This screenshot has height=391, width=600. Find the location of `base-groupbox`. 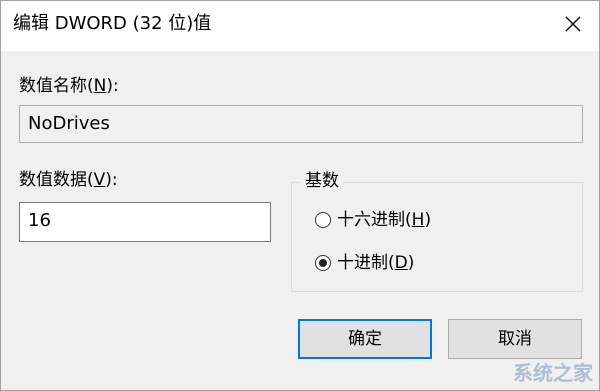

base-groupbox is located at coordinates (437, 237).